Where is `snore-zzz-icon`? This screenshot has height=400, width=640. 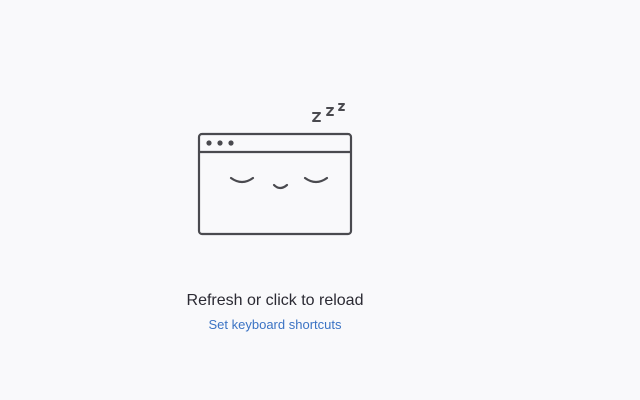 snore-zzz-icon is located at coordinates (328, 112).